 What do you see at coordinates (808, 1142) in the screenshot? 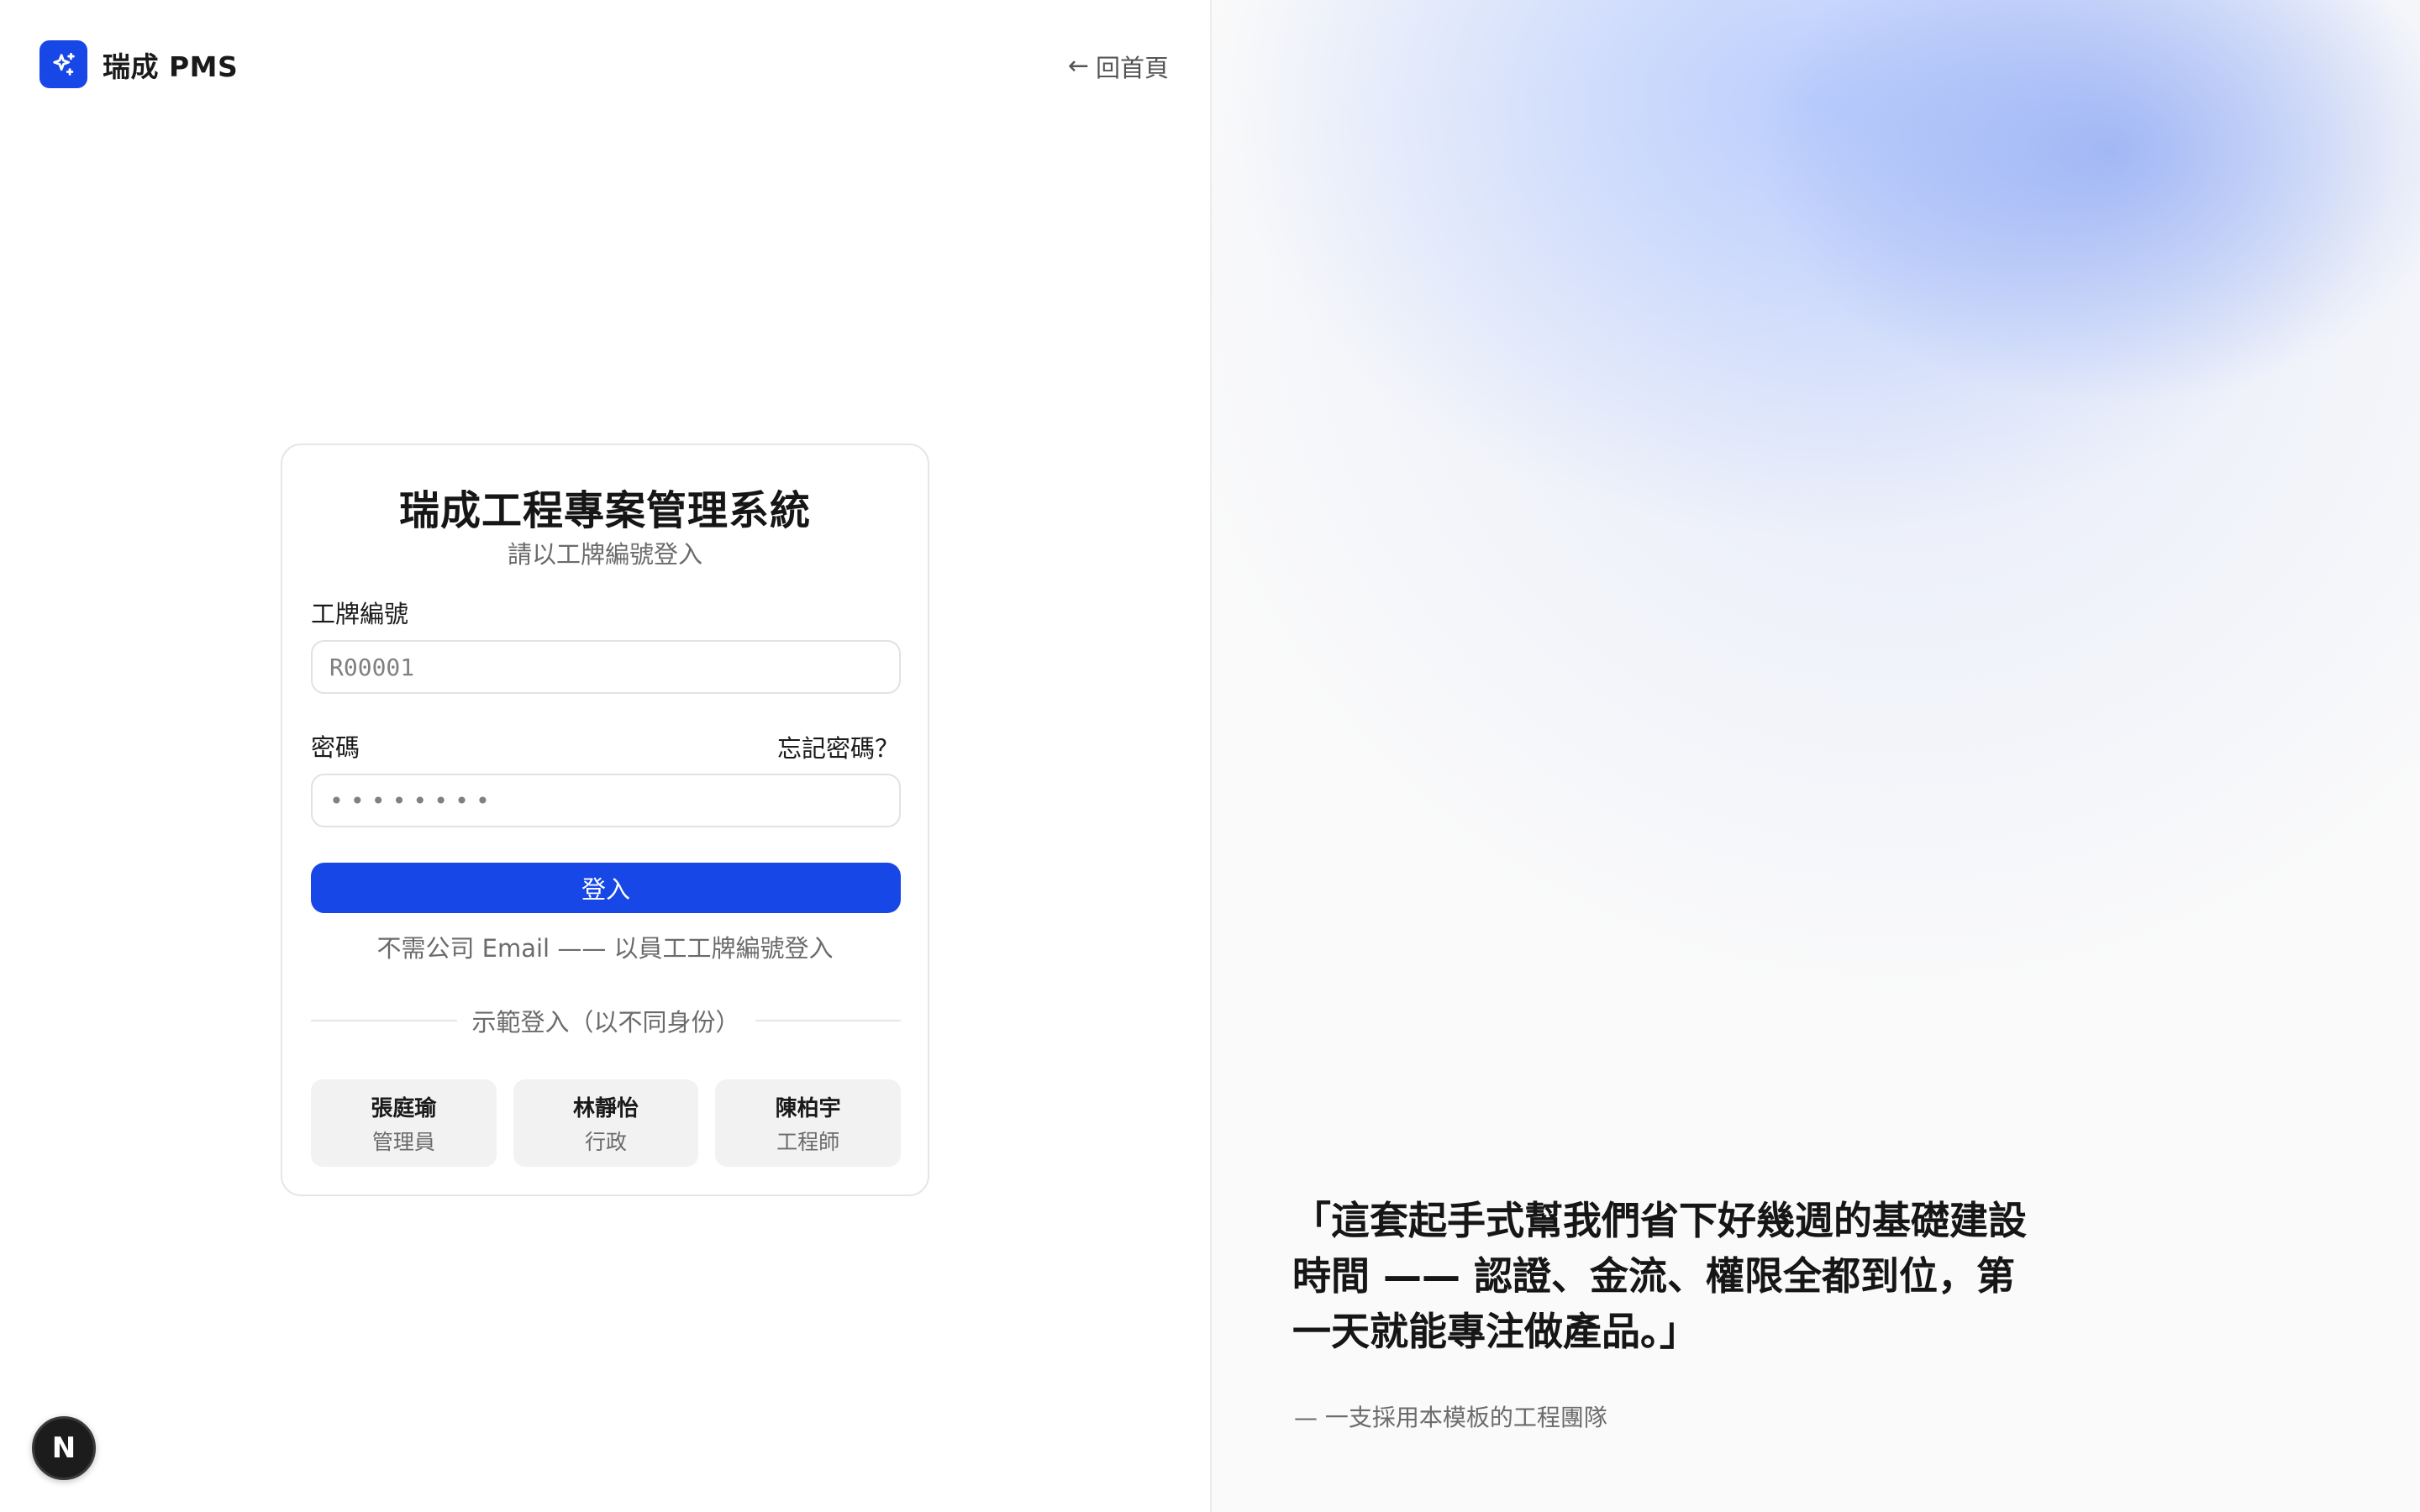
I see `demo-account-role: 工程師` at bounding box center [808, 1142].